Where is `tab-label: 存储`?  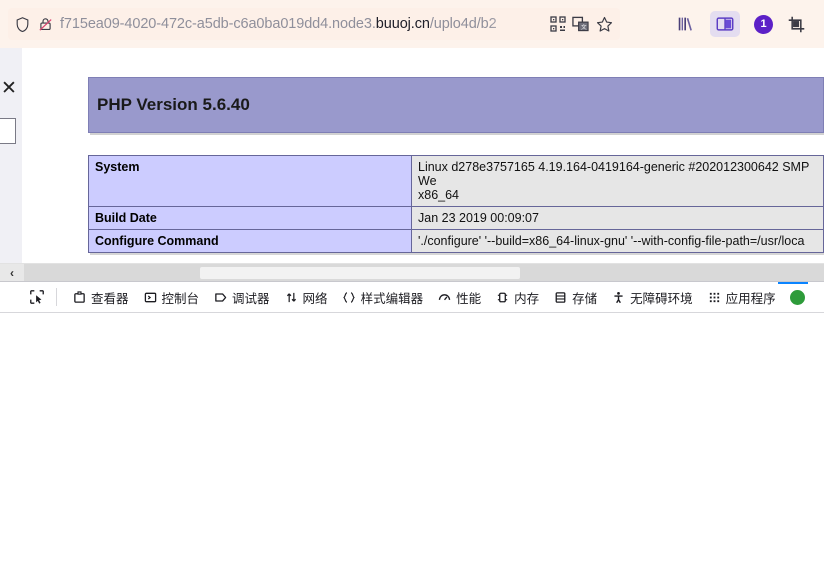
tab-label: 存储 is located at coordinates (585, 298).